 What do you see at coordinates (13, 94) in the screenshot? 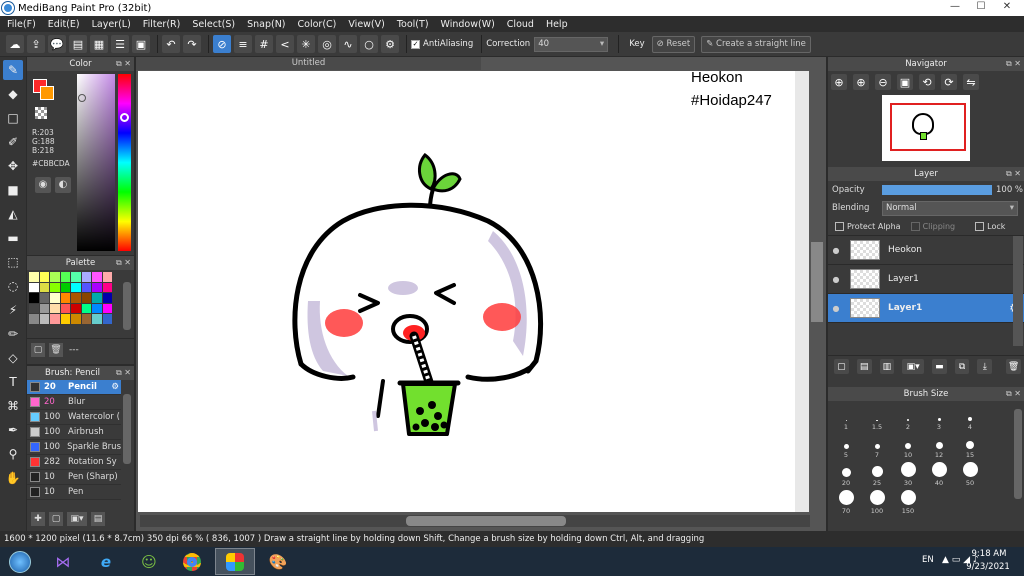
I see `eraser-tool-icon: ◆` at bounding box center [13, 94].